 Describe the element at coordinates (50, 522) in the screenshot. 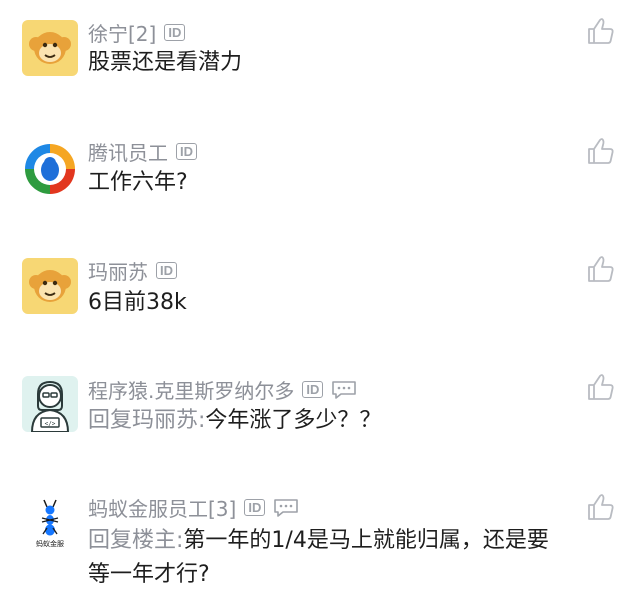

I see `ant-financial-avatar-icon: 蚂蚁金服` at that location.